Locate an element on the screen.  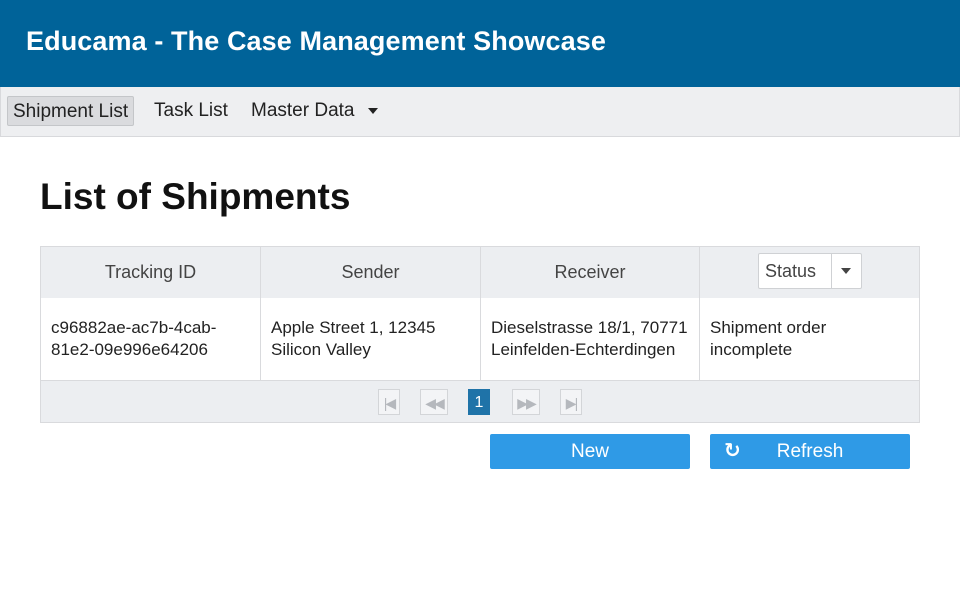
menu-item-label: Shipment List is located at coordinates (71, 111).